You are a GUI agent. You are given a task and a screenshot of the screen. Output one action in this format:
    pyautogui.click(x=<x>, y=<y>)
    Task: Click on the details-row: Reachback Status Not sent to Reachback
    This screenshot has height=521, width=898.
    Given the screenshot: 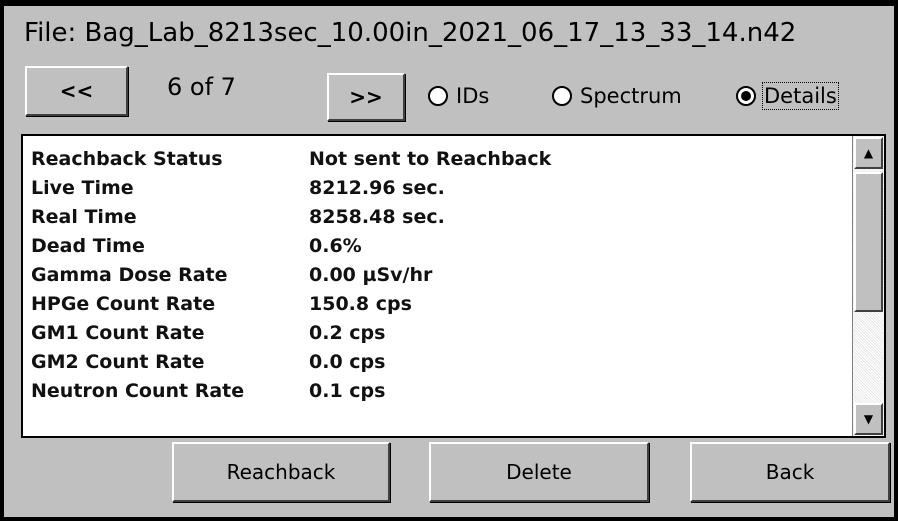 What is the action you would take?
    pyautogui.click(x=441, y=158)
    